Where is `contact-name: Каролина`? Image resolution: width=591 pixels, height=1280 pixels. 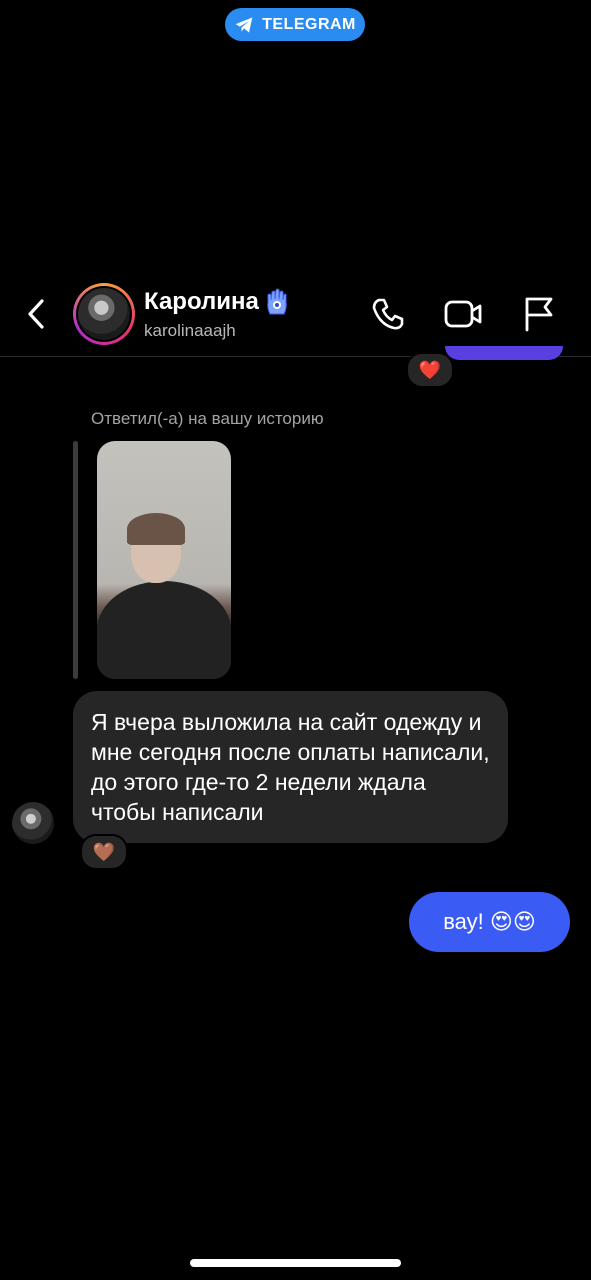
contact-name: Каролина is located at coordinates (217, 302).